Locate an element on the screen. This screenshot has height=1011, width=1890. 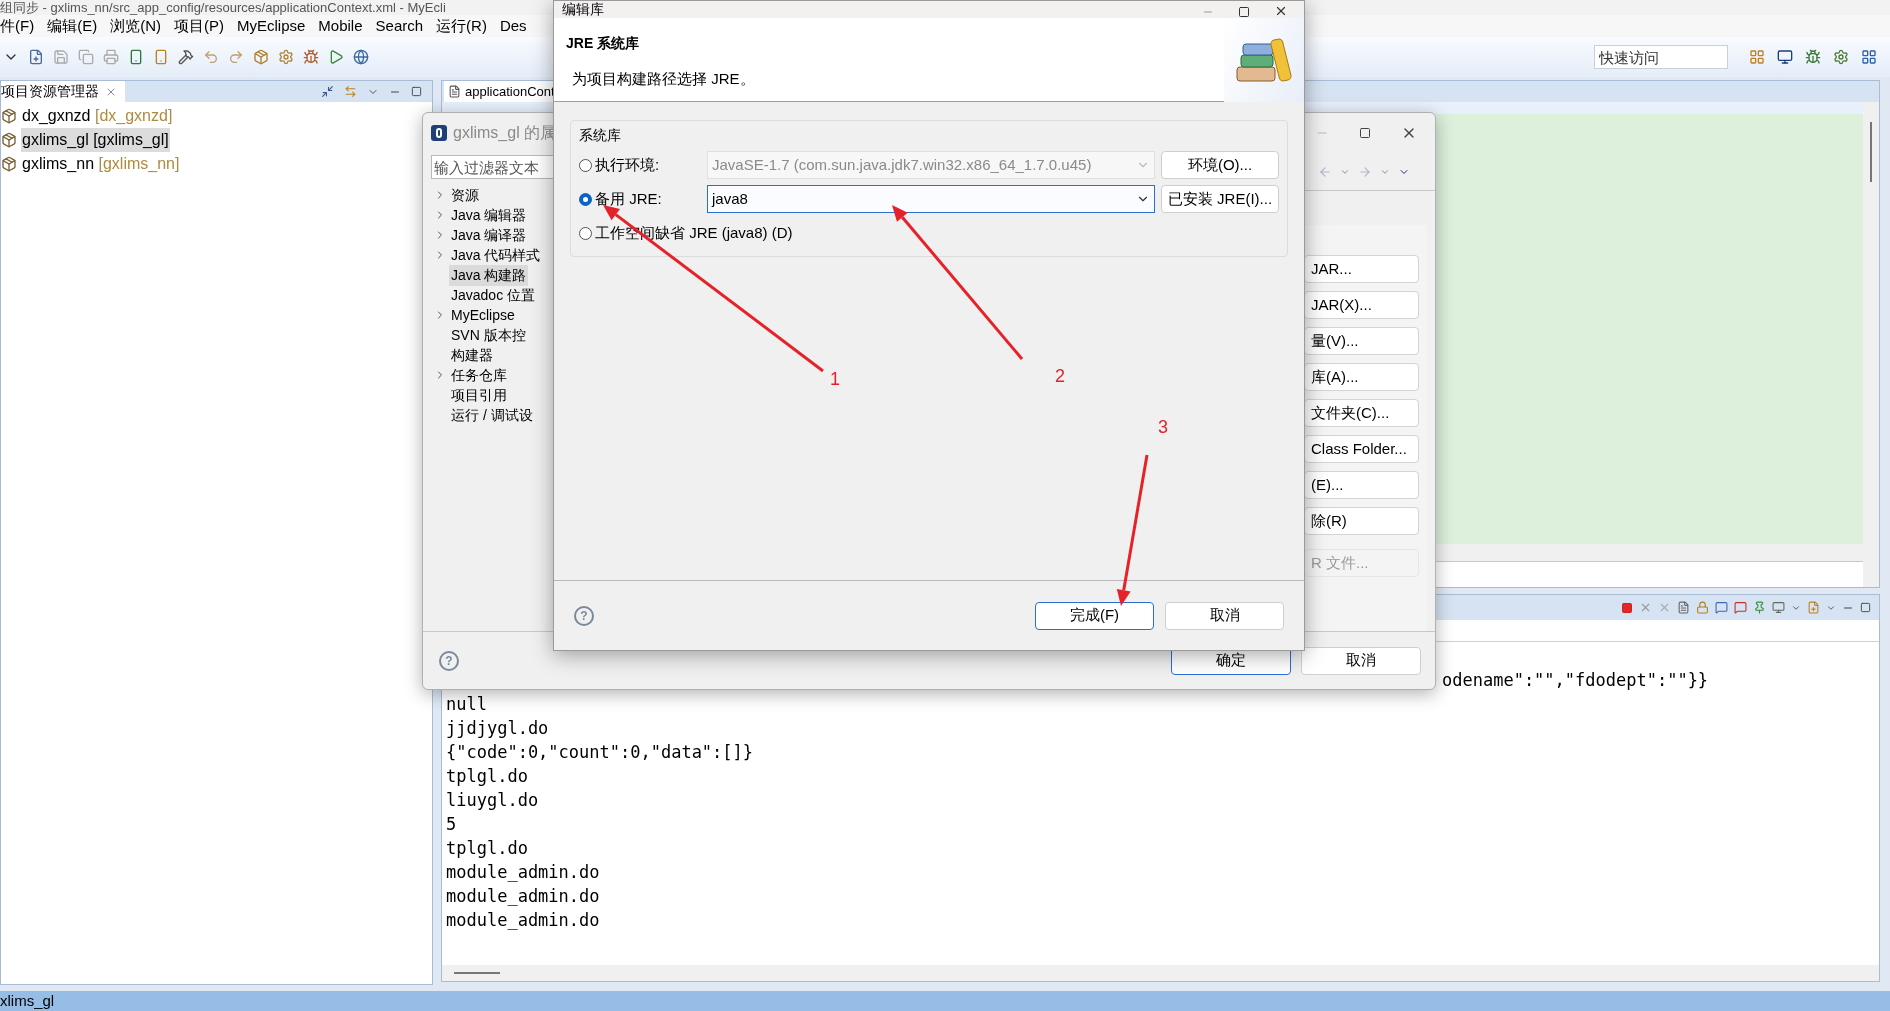
tree-item: Java 代码样式 is located at coordinates (496, 255).